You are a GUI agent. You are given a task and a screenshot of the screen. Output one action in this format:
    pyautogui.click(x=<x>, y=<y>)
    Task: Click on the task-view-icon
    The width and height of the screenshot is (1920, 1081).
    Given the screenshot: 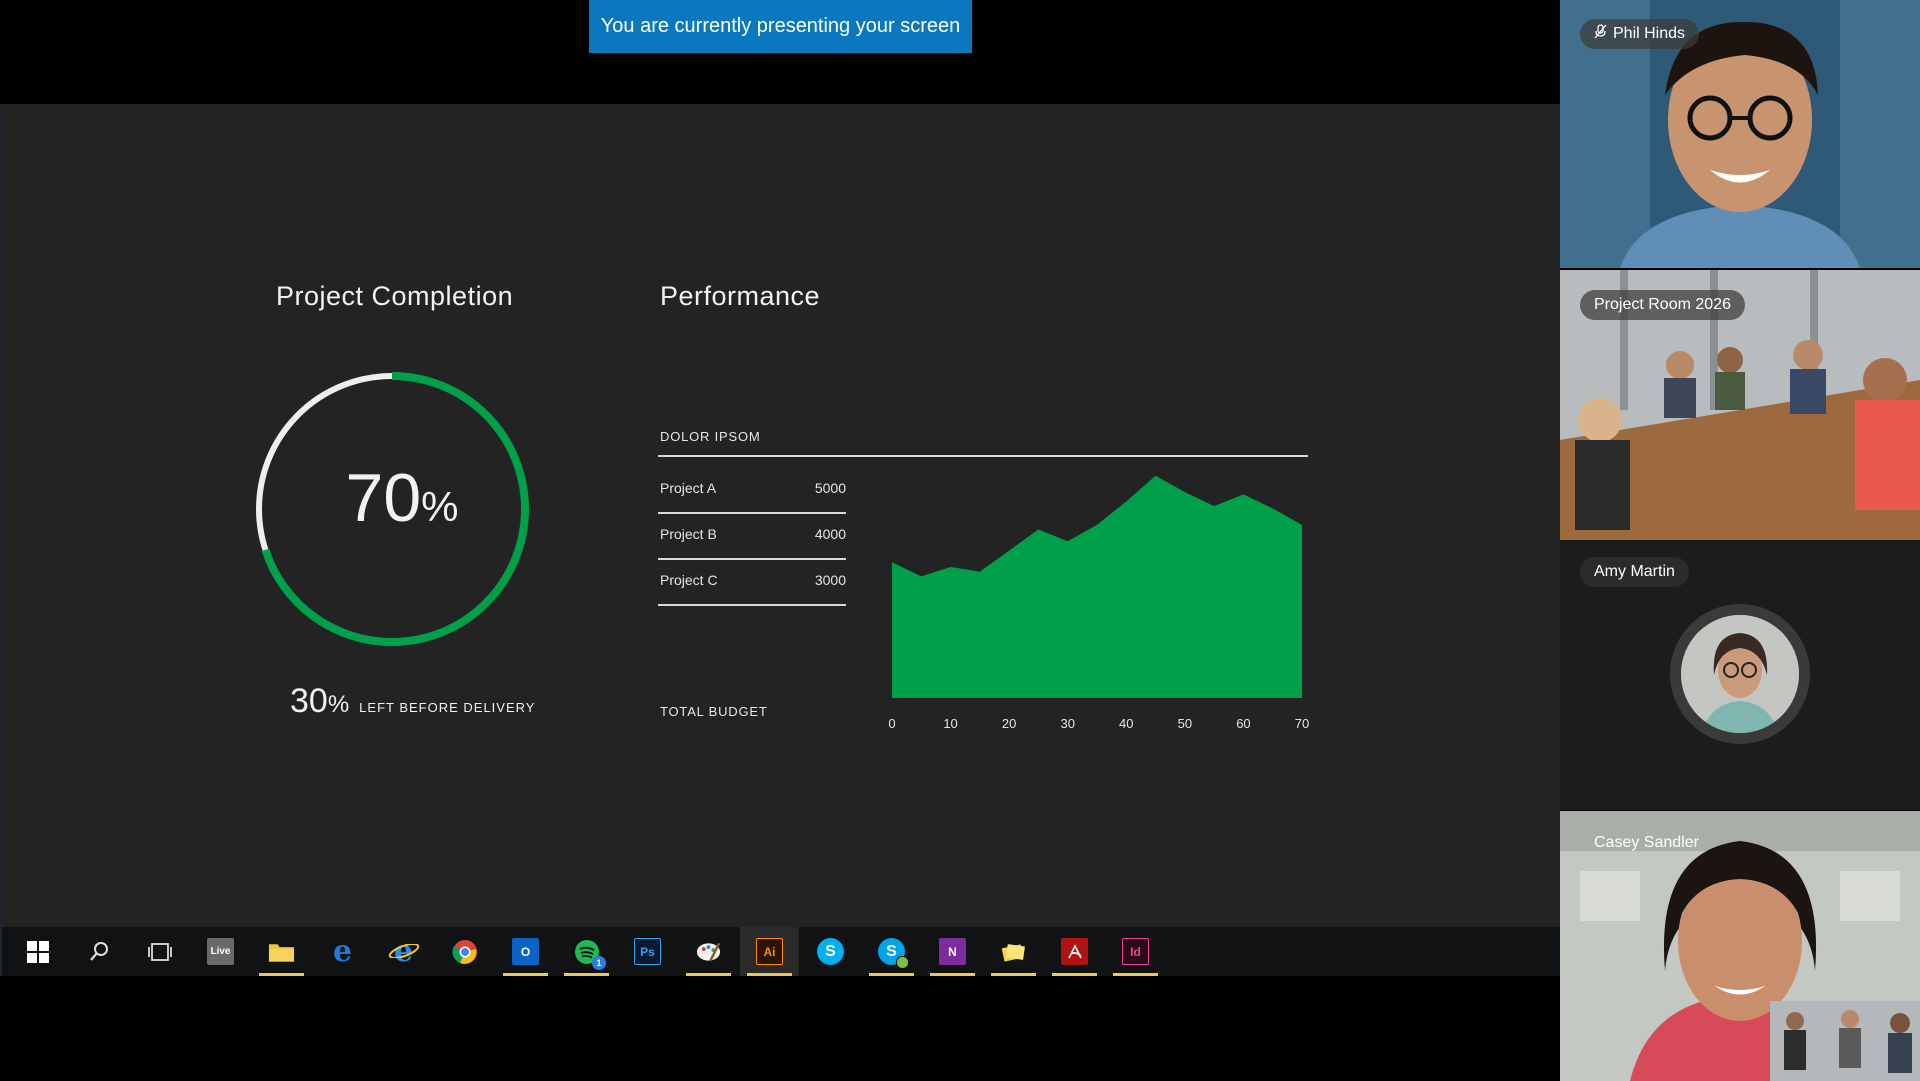 What is the action you would take?
    pyautogui.click(x=159, y=951)
    